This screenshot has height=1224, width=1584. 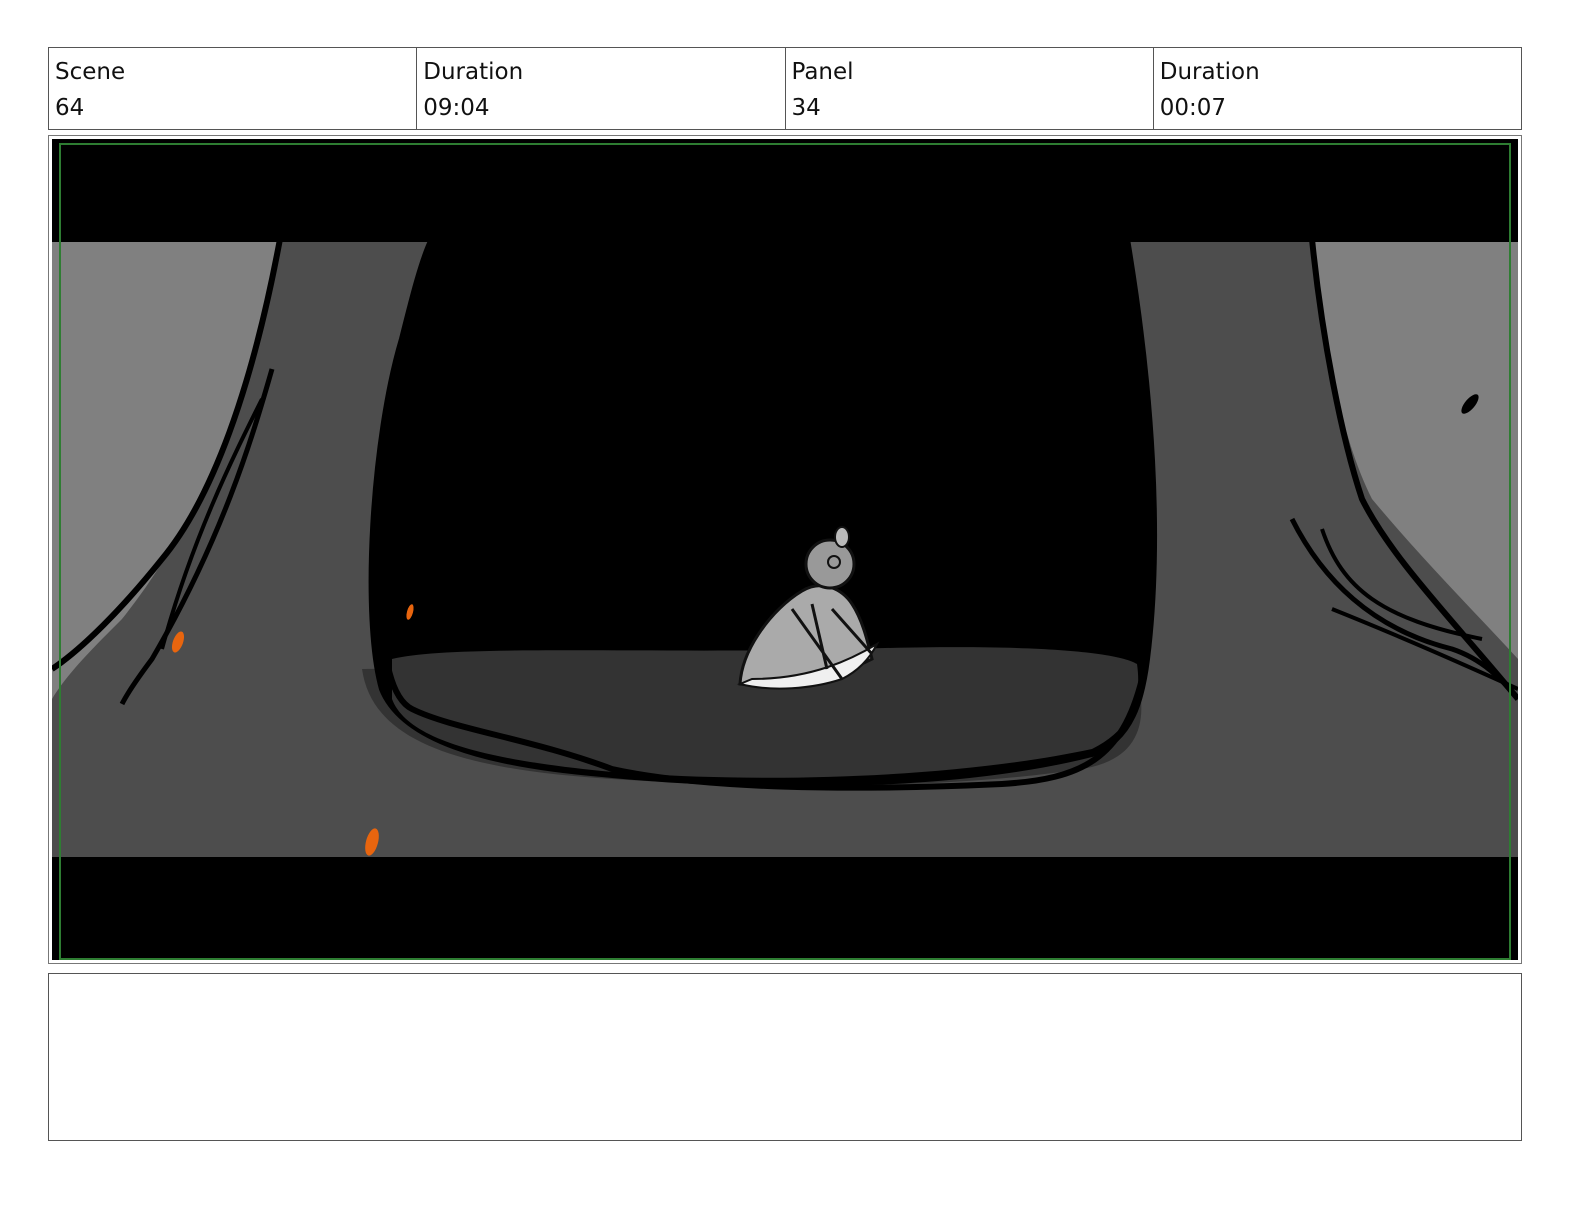 What do you see at coordinates (970, 88) in the screenshot?
I see `panel-cell: Panel 34` at bounding box center [970, 88].